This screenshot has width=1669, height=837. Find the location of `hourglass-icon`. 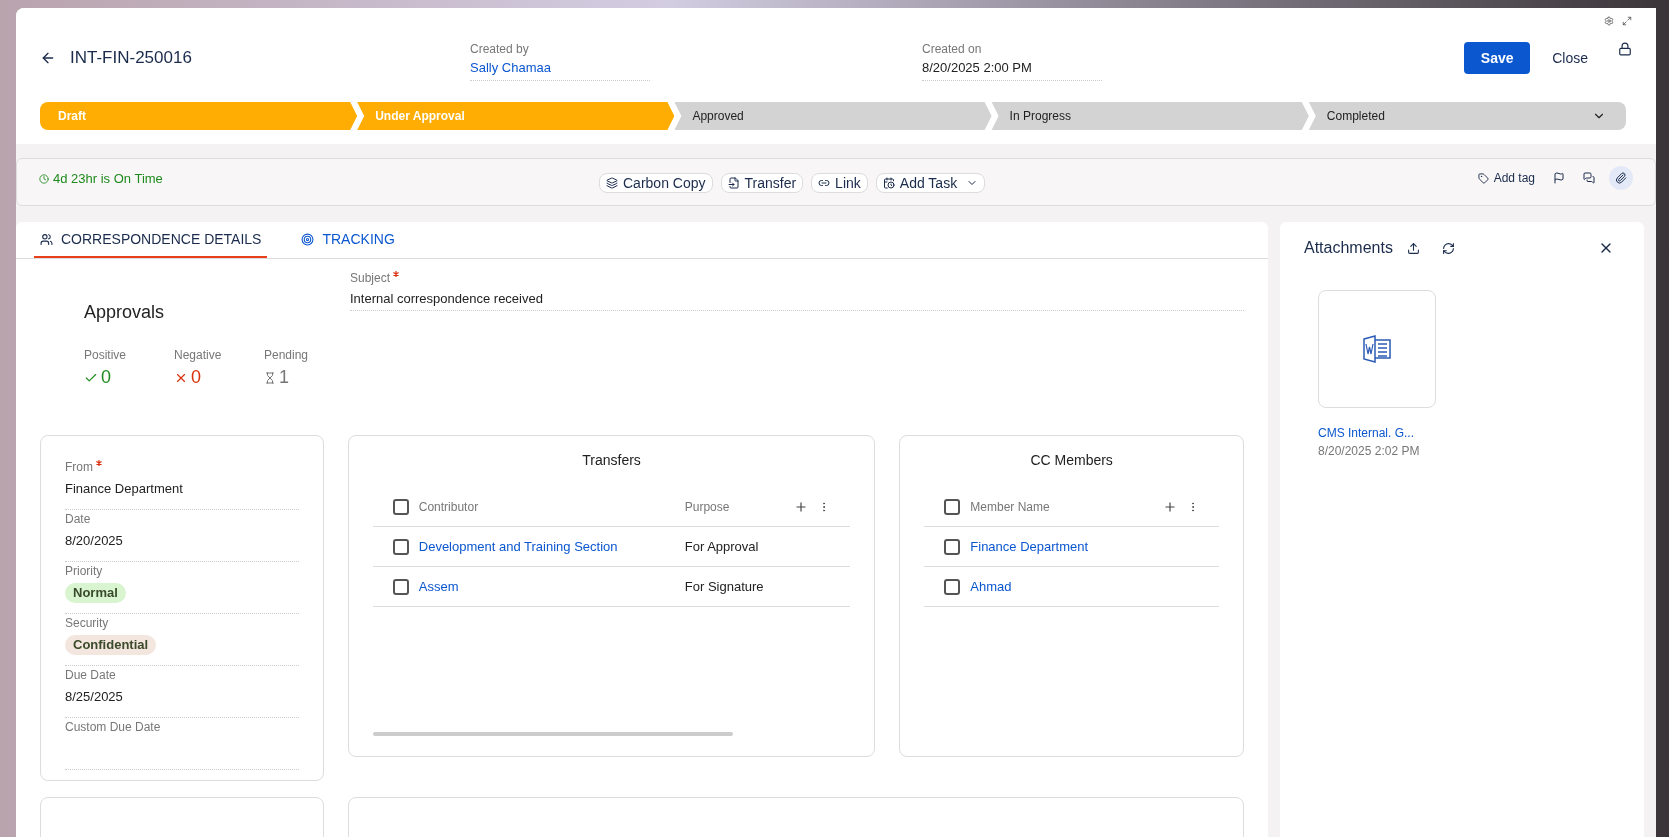

hourglass-icon is located at coordinates (270, 377).